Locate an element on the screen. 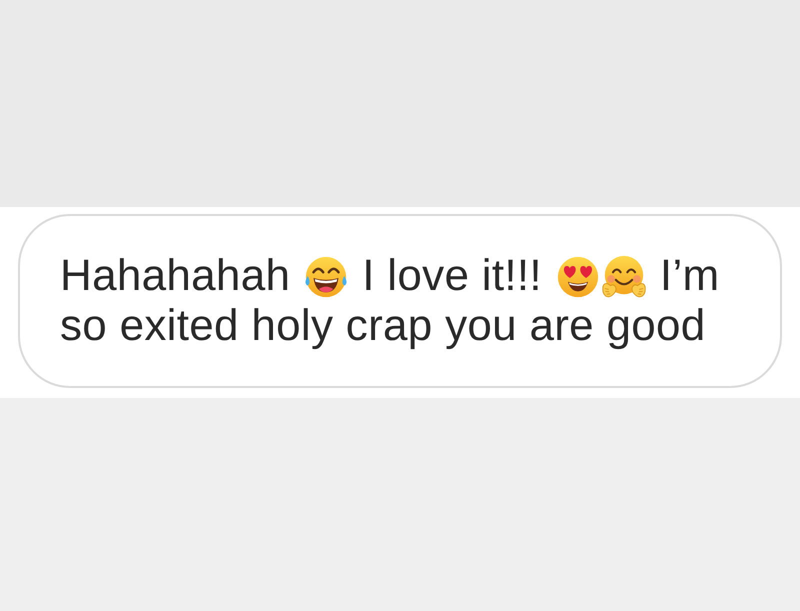 This screenshot has width=800, height=611. message-text: I love it!!! is located at coordinates (452, 275).